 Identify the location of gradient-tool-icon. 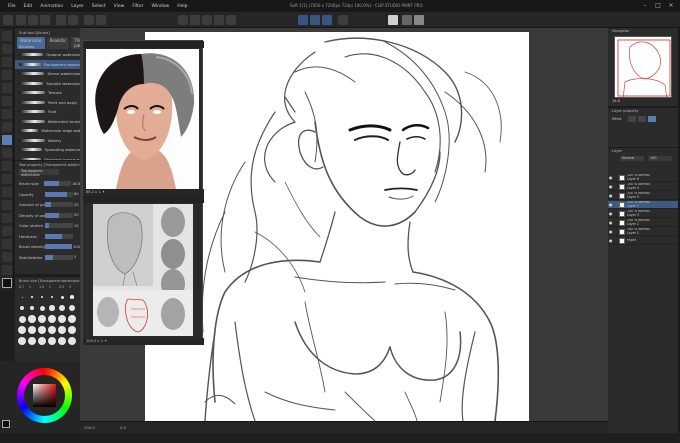
(7, 218).